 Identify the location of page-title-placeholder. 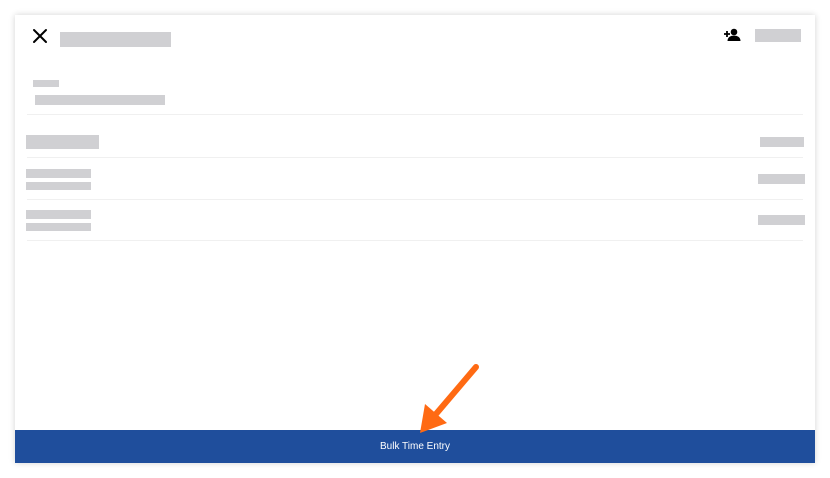
(115, 39).